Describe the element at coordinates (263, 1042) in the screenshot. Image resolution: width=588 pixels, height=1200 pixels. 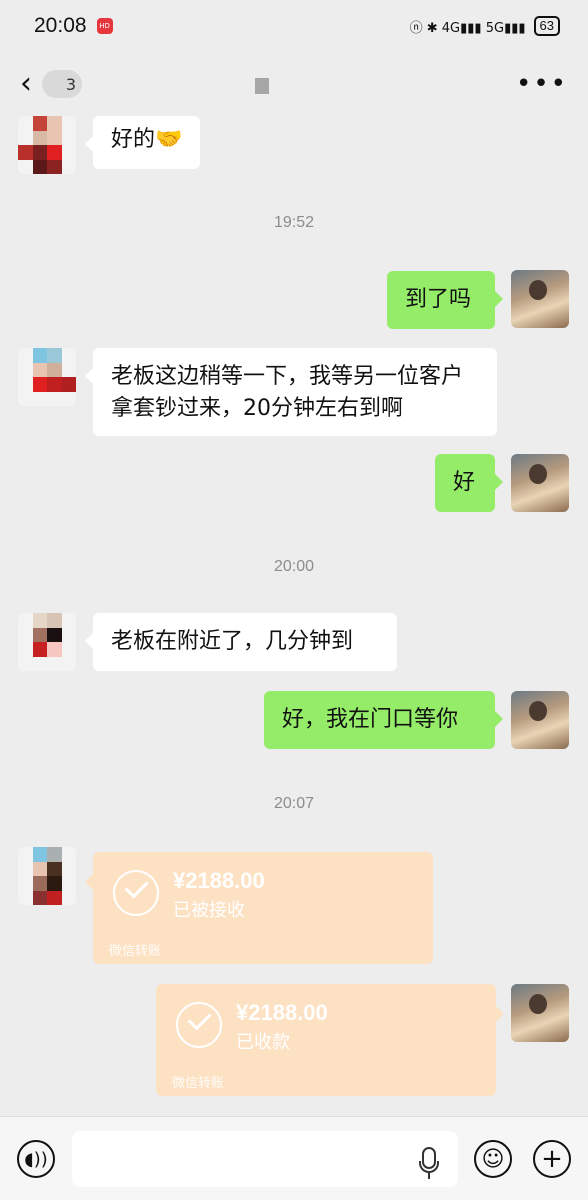
I see `transfer-status: 已收款` at that location.